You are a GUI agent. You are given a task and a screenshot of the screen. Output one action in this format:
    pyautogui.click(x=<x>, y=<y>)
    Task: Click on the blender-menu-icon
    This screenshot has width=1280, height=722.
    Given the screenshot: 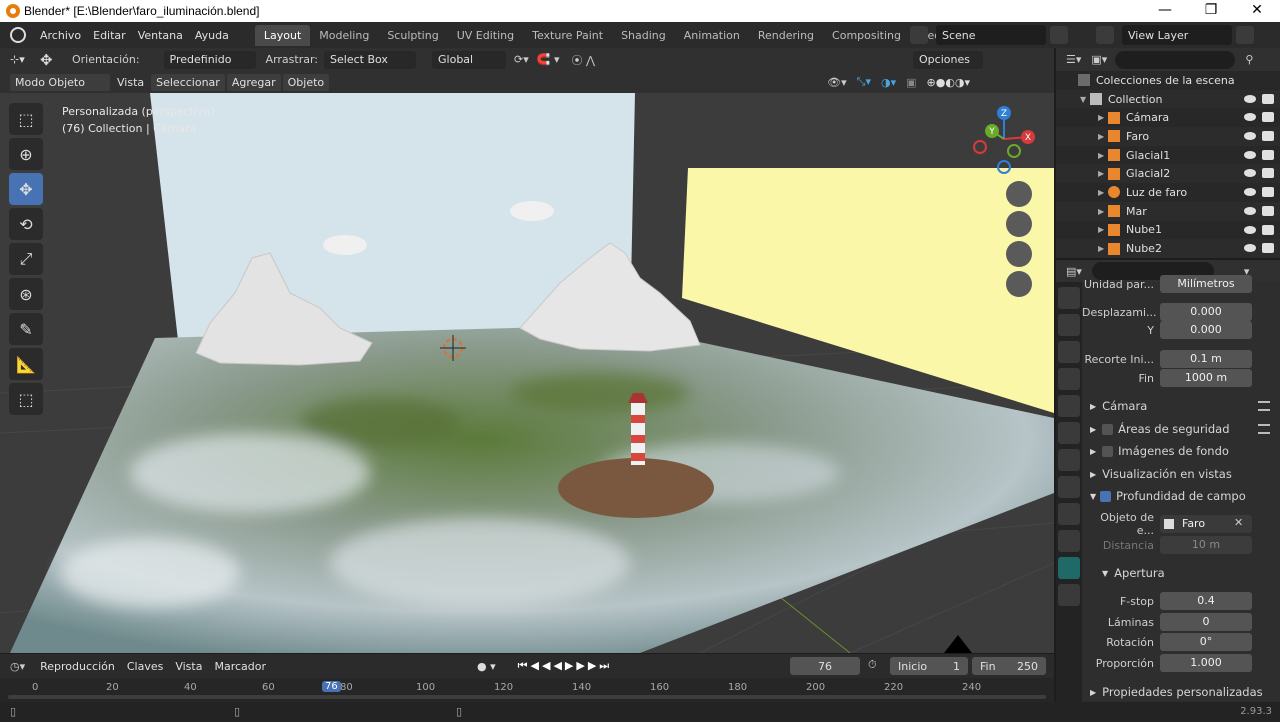 What is the action you would take?
    pyautogui.click(x=18, y=35)
    